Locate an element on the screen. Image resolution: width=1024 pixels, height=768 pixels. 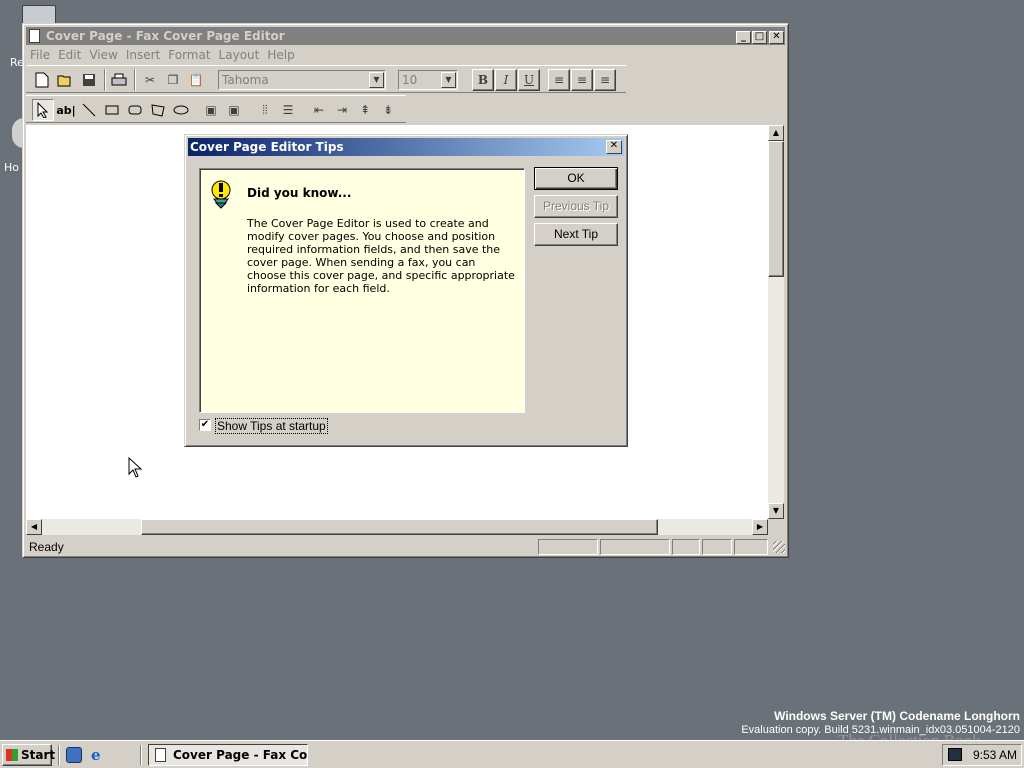
polygon-tool-icon is located at coordinates (158, 110).